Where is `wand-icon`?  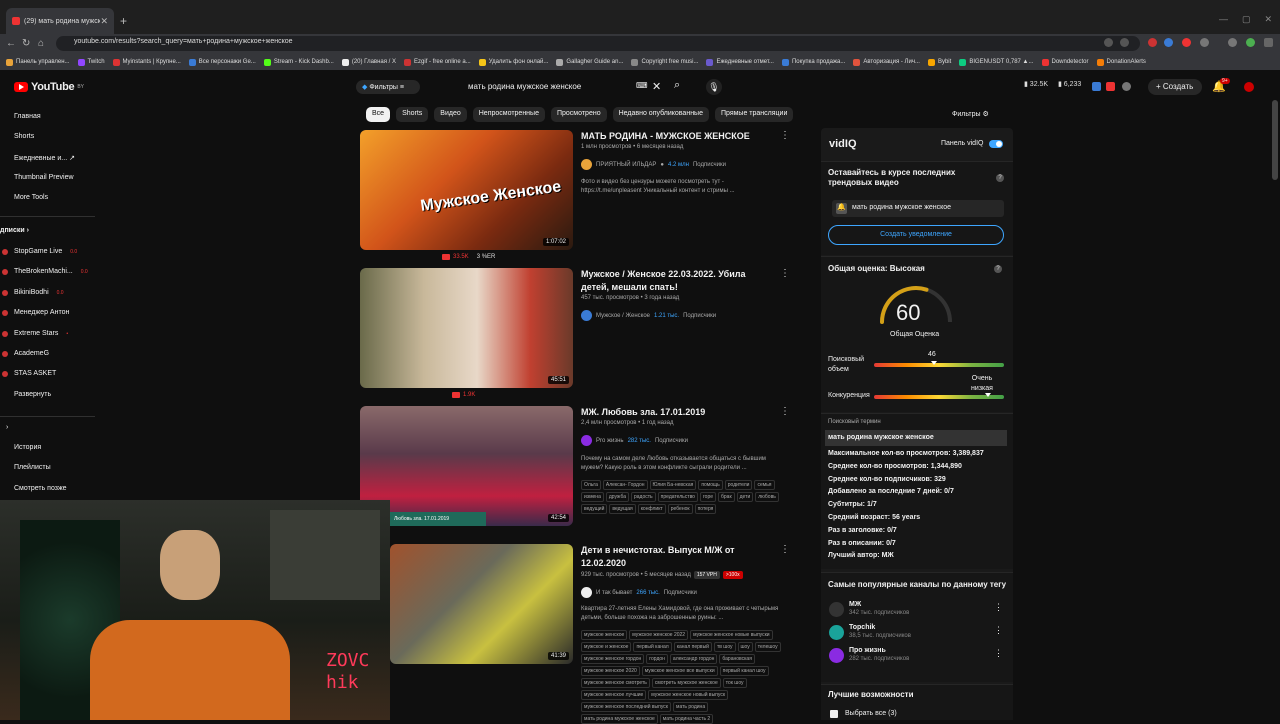
wand-icon is located at coordinates (1126, 86).